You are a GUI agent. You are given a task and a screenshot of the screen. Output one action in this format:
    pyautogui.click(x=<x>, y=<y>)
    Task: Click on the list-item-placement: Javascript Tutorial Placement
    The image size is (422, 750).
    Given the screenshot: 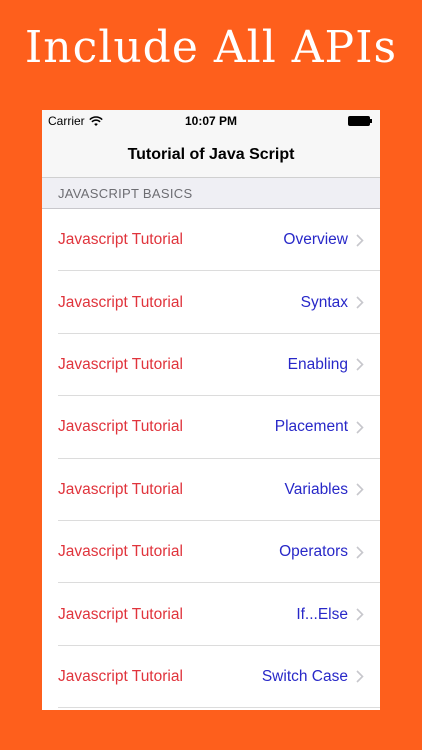 What is the action you would take?
    pyautogui.click(x=211, y=427)
    